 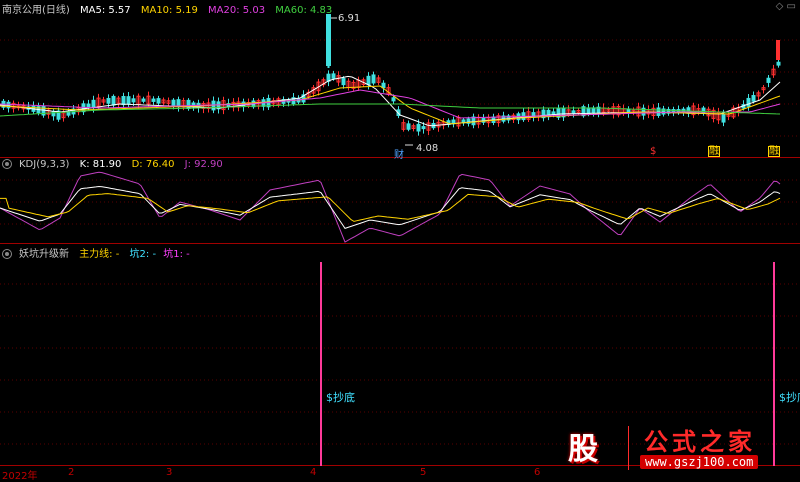 What do you see at coordinates (349, 18) in the screenshot?
I see `high-price-label: 6.91` at bounding box center [349, 18].